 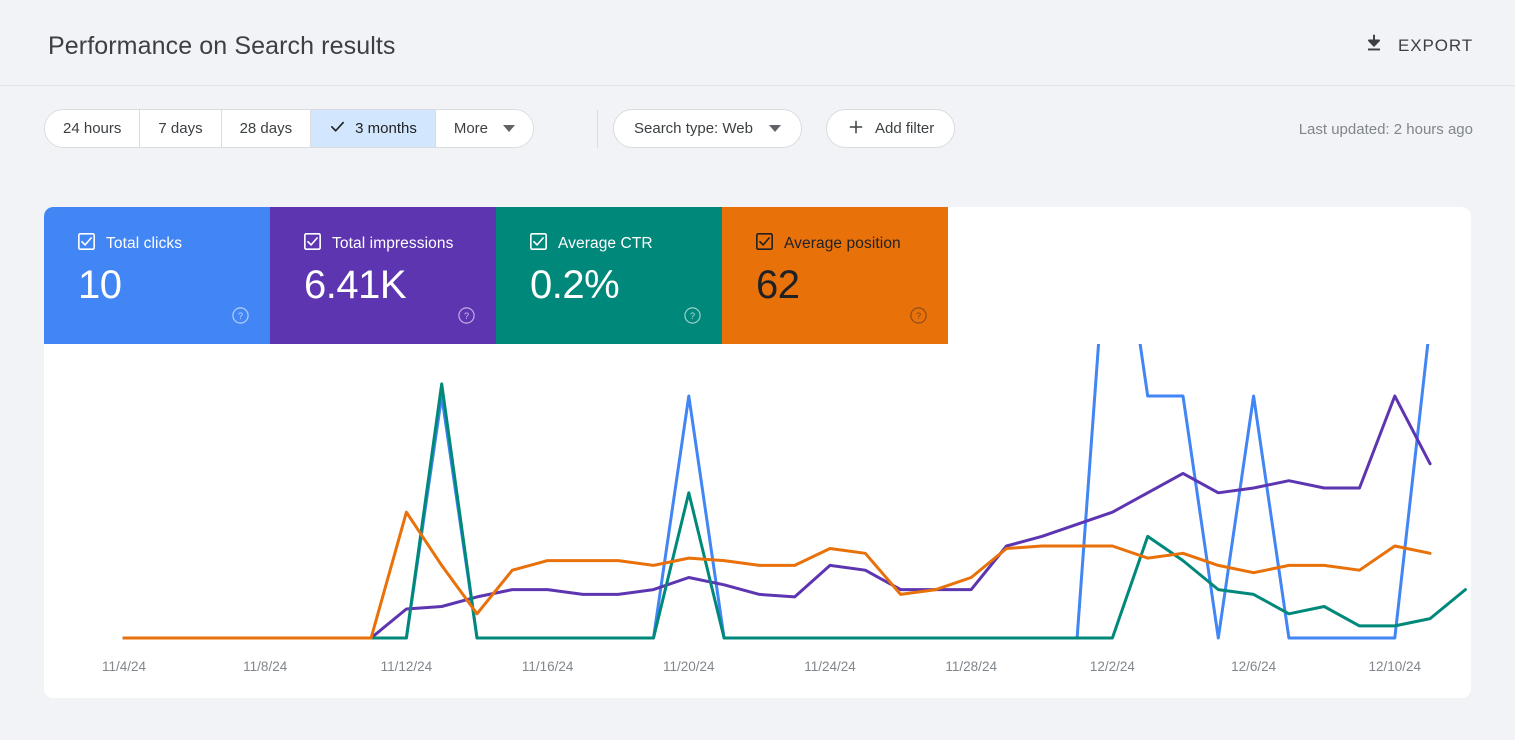 What do you see at coordinates (835, 275) in the screenshot?
I see `metric-card-average-position: Average position 62 ?` at bounding box center [835, 275].